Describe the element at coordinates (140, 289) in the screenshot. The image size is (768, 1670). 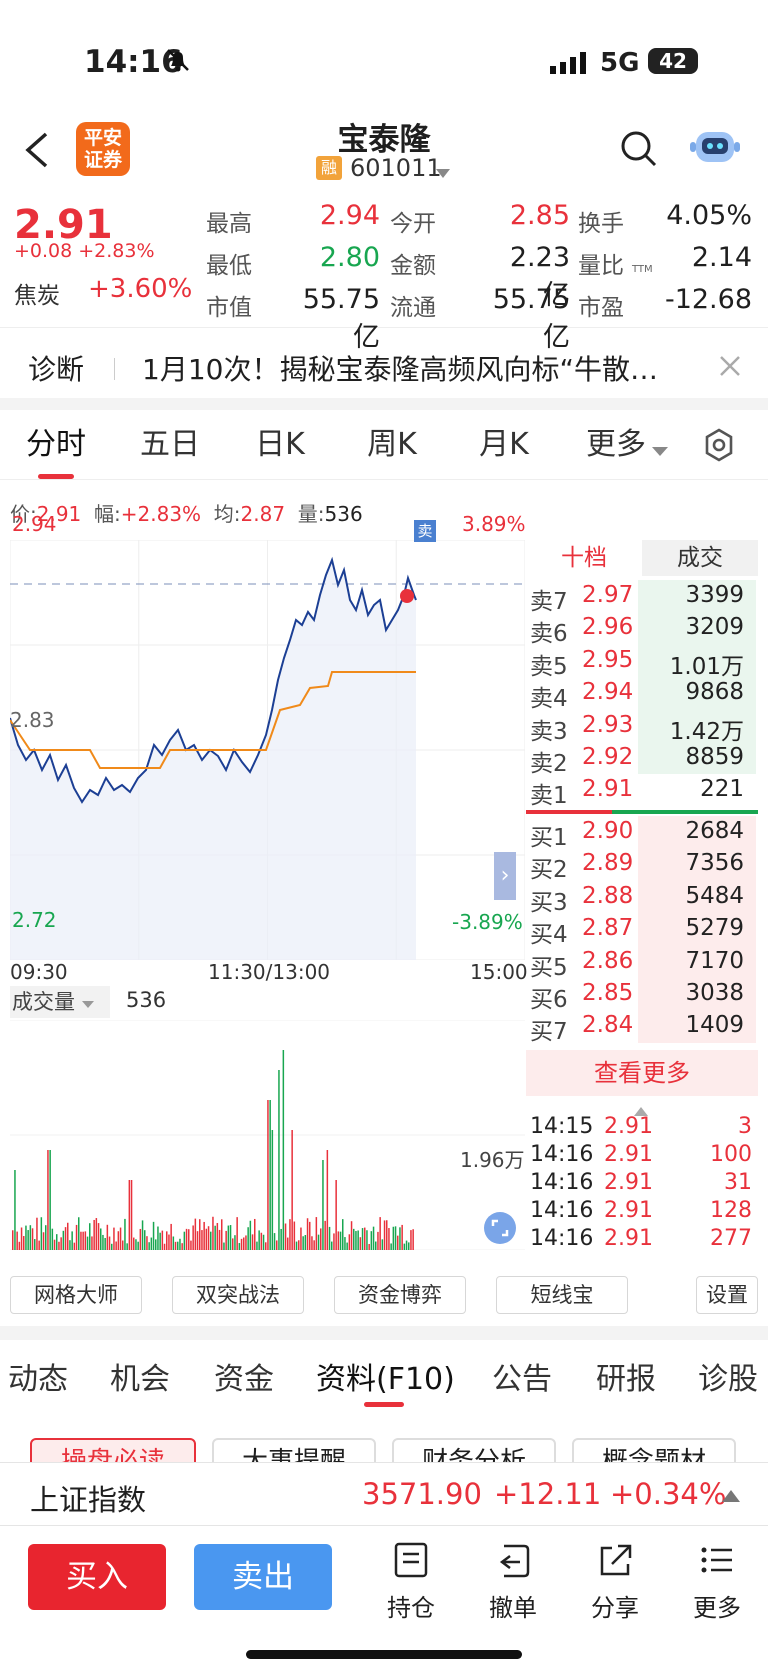
I see `sector-change: +3.60%` at that location.